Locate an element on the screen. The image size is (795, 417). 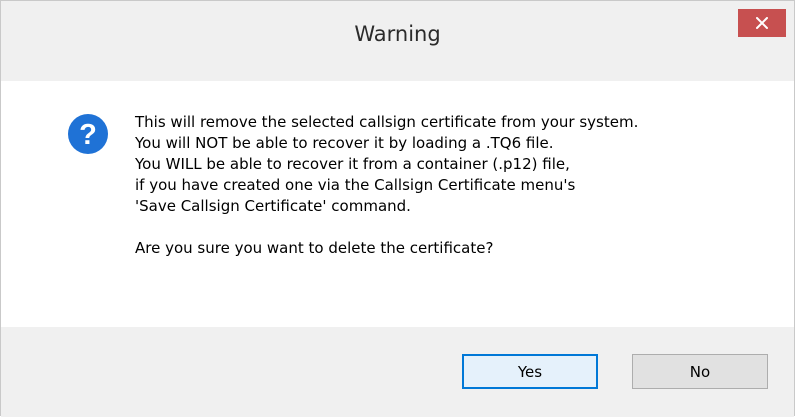
yes-button: Yes is located at coordinates (530, 371).